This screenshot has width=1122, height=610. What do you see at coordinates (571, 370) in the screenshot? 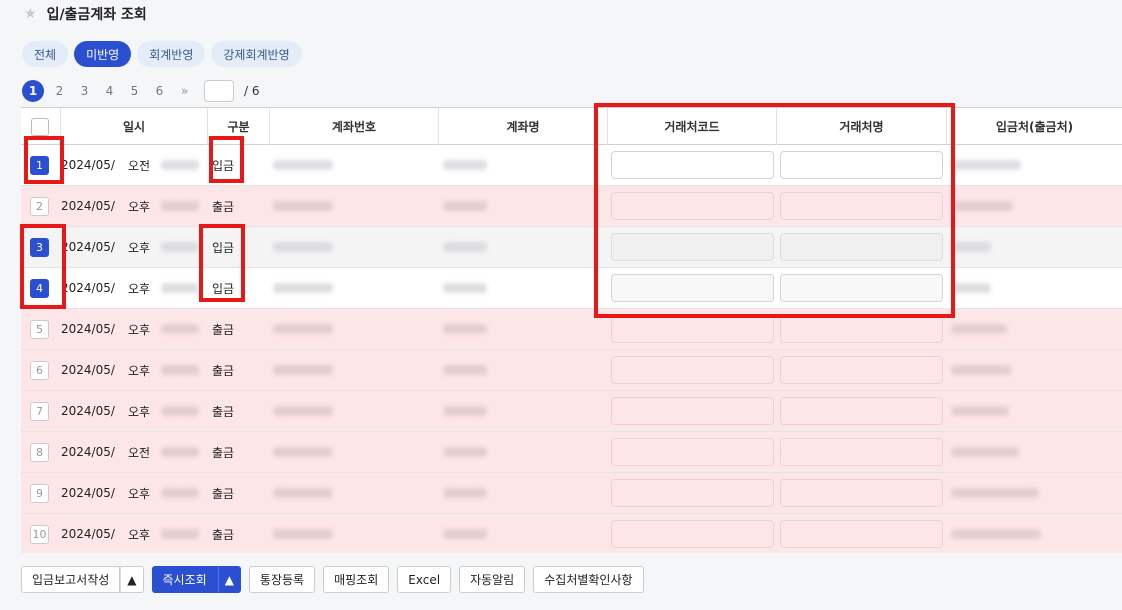
I see `table-row: 6 2024/05/오후 출금` at bounding box center [571, 370].